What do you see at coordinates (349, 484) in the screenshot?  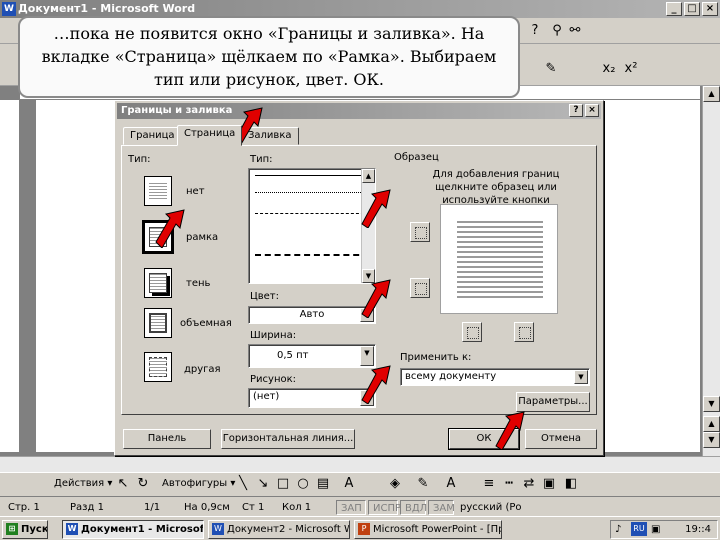 I see `wordart-icon: A` at bounding box center [349, 484].